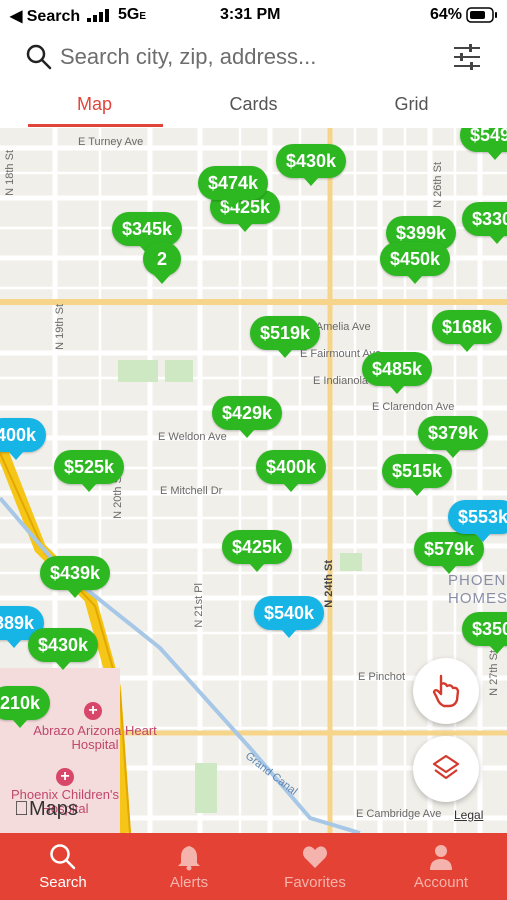 This screenshot has width=507, height=900. Describe the element at coordinates (477, 521) in the screenshot. I see `price-pin: $553k` at that location.